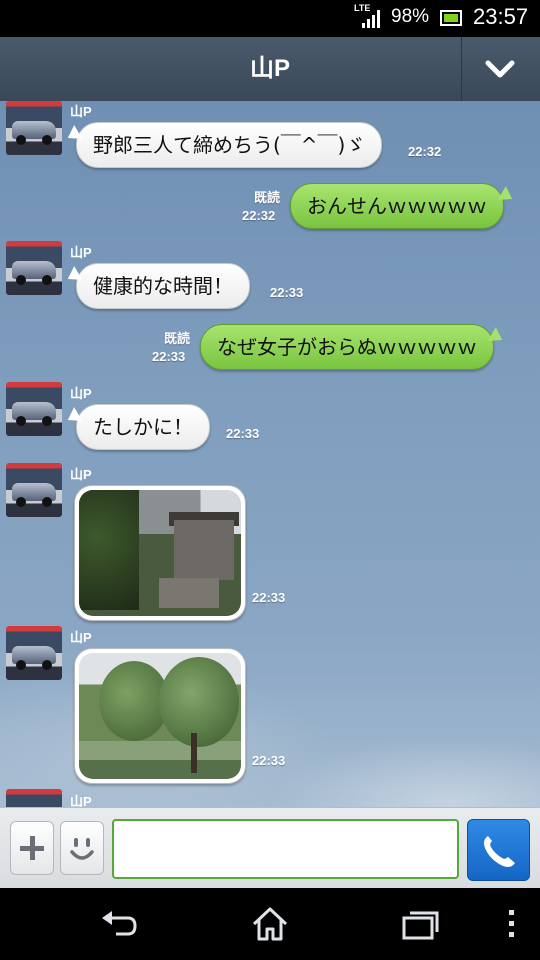  I want to click on message-input-bar, so click(270, 848).